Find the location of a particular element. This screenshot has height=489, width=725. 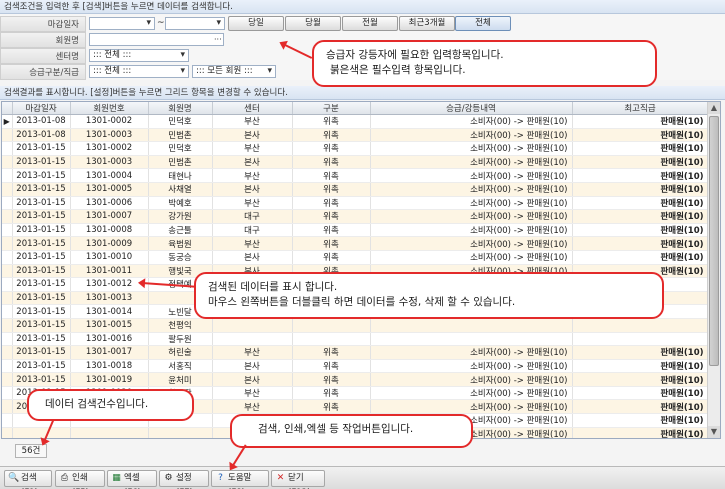

btn-today: 당일 is located at coordinates (256, 23).